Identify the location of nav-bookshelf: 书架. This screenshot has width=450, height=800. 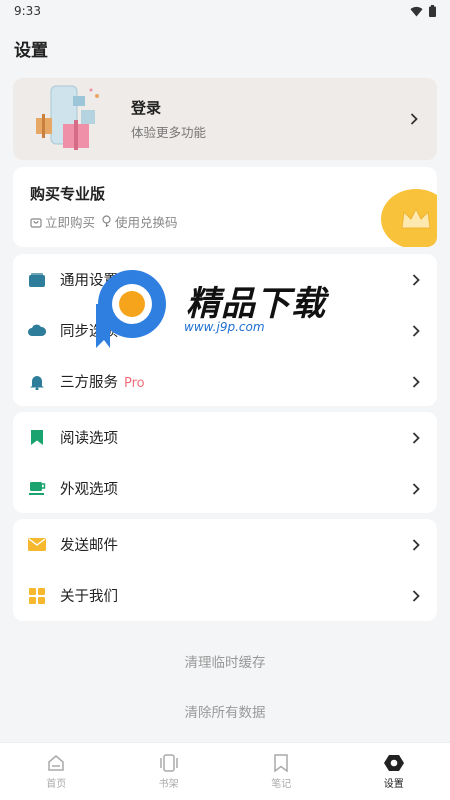
(169, 771).